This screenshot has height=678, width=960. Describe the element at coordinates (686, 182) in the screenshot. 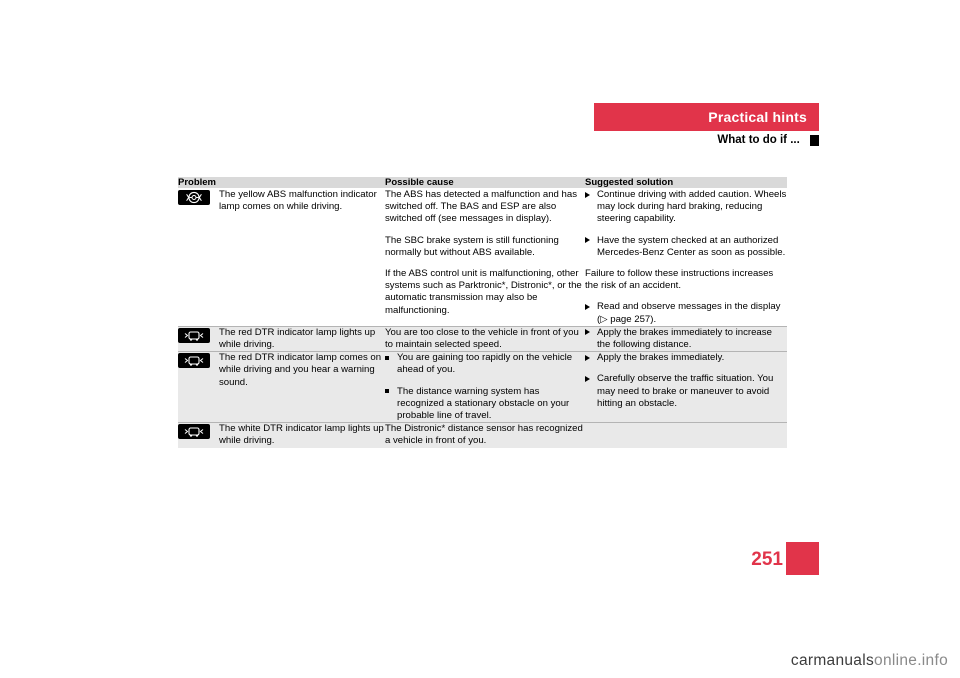

I see `column-header-suggested-solution: Suggested solution` at that location.